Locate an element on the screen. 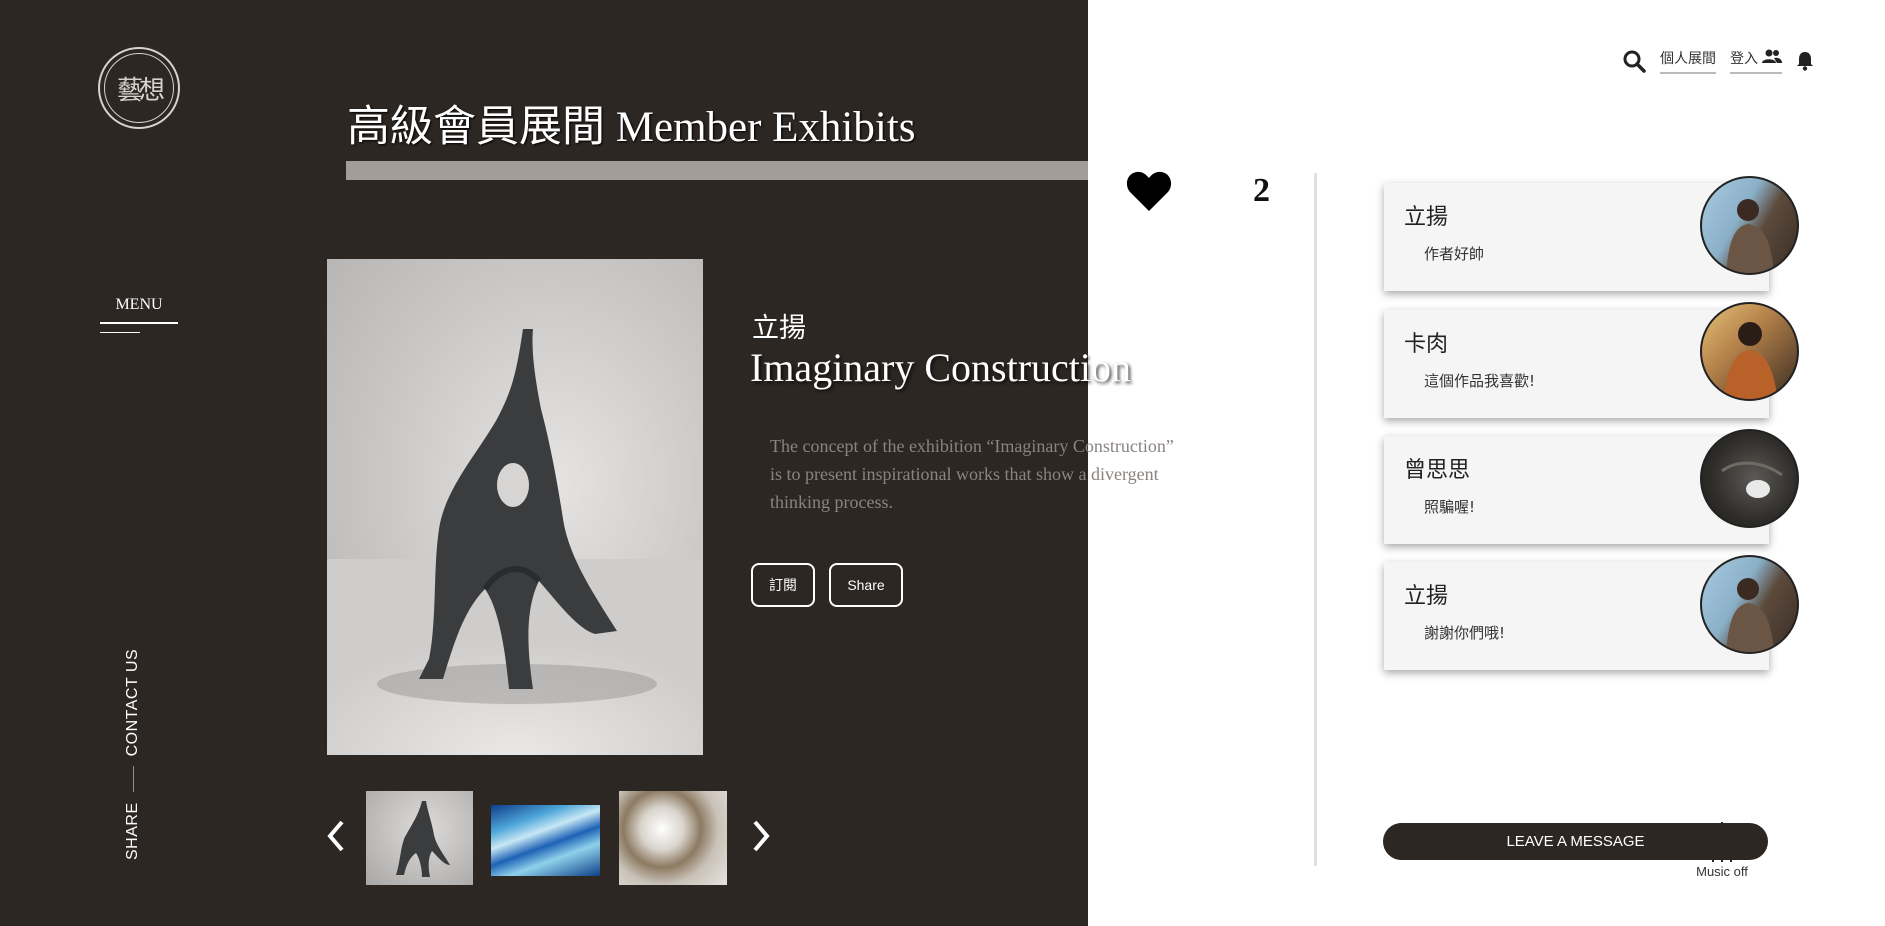 The height and width of the screenshot is (926, 1885). comment-text: 照騙喔! is located at coordinates (1450, 507).